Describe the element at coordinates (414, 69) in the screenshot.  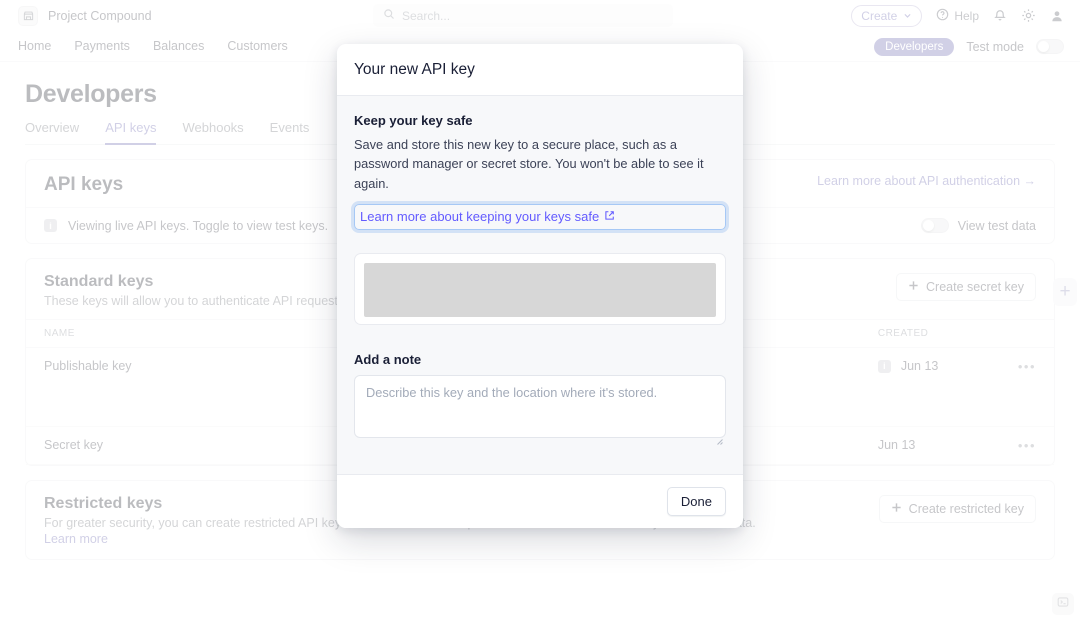
I see `modal-title: Your new API key` at that location.